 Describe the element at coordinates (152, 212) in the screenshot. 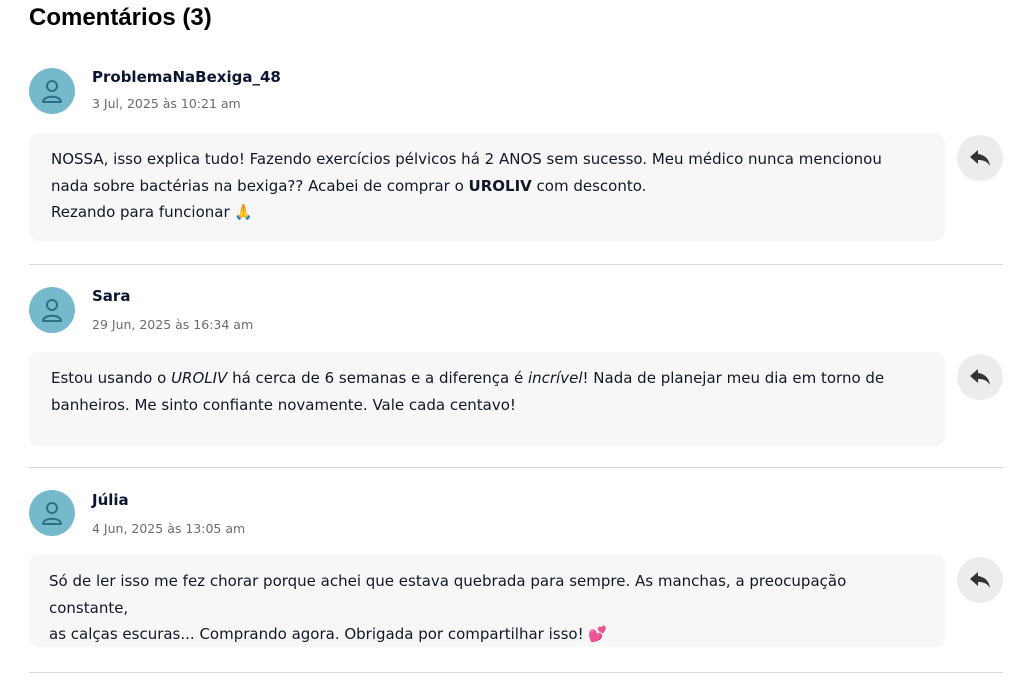

I see `comment-text: Rezando para funcionar 🙏` at that location.